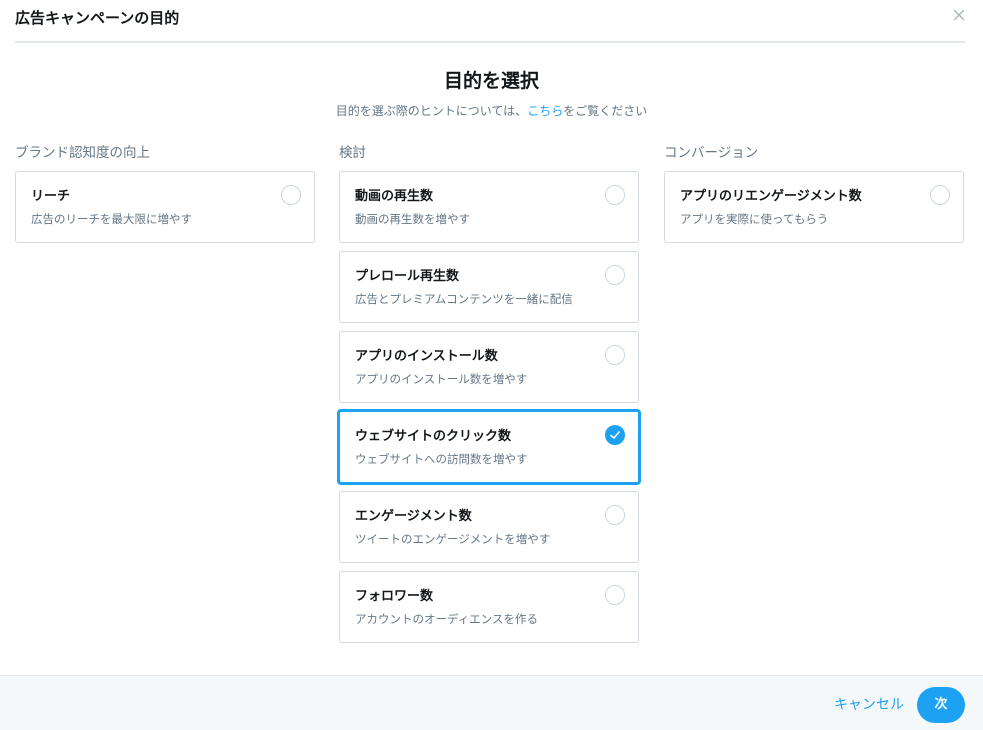 The height and width of the screenshot is (730, 983). Describe the element at coordinates (489, 527) in the screenshot. I see `objective-card-engagements: エンゲージメント数 ツイートのエンゲージメントを増やす` at that location.